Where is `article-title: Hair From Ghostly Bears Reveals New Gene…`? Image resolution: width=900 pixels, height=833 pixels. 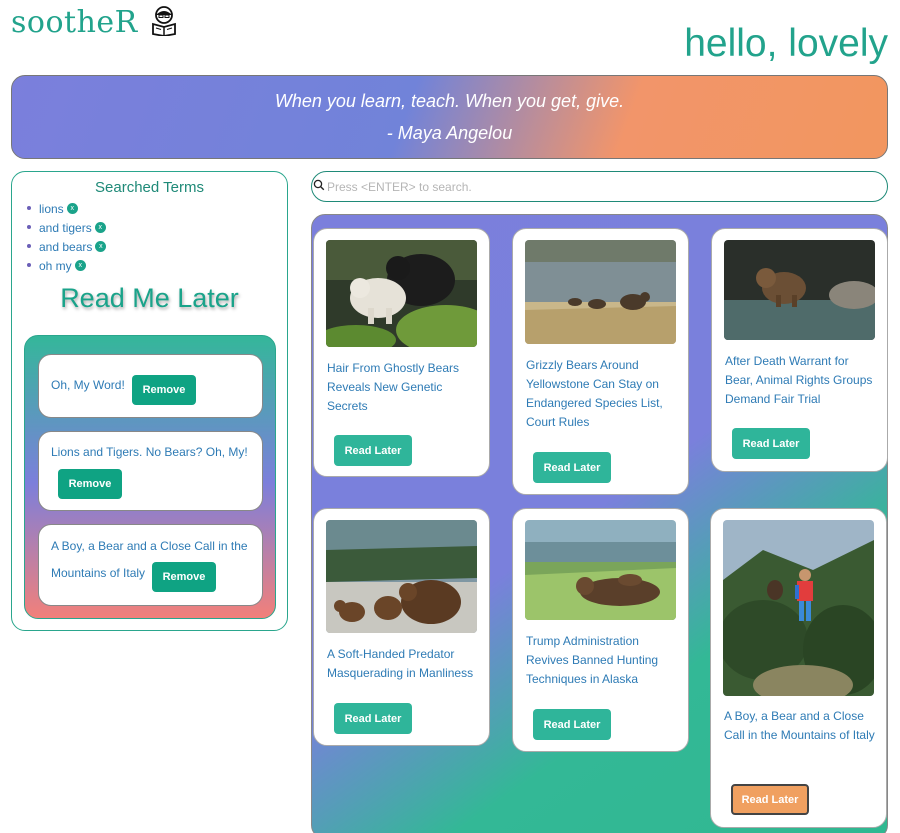
article-title: Hair From Ghostly Bears Reveals New Gene… is located at coordinates (403, 387).